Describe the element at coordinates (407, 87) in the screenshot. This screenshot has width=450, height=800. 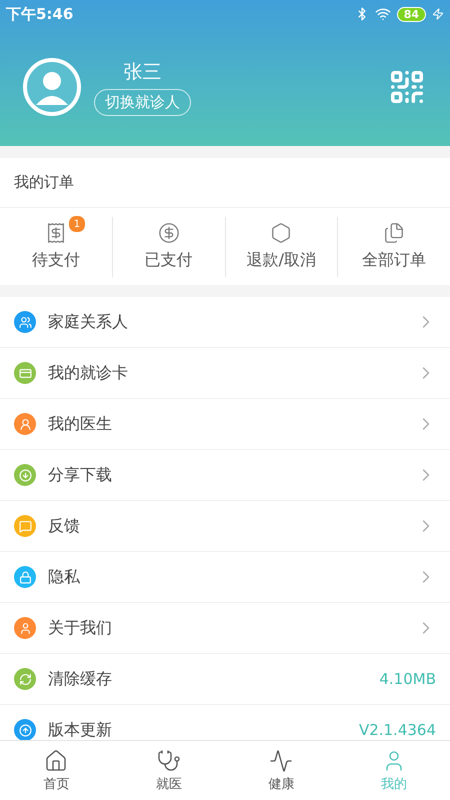
I see `qr-code-icon` at that location.